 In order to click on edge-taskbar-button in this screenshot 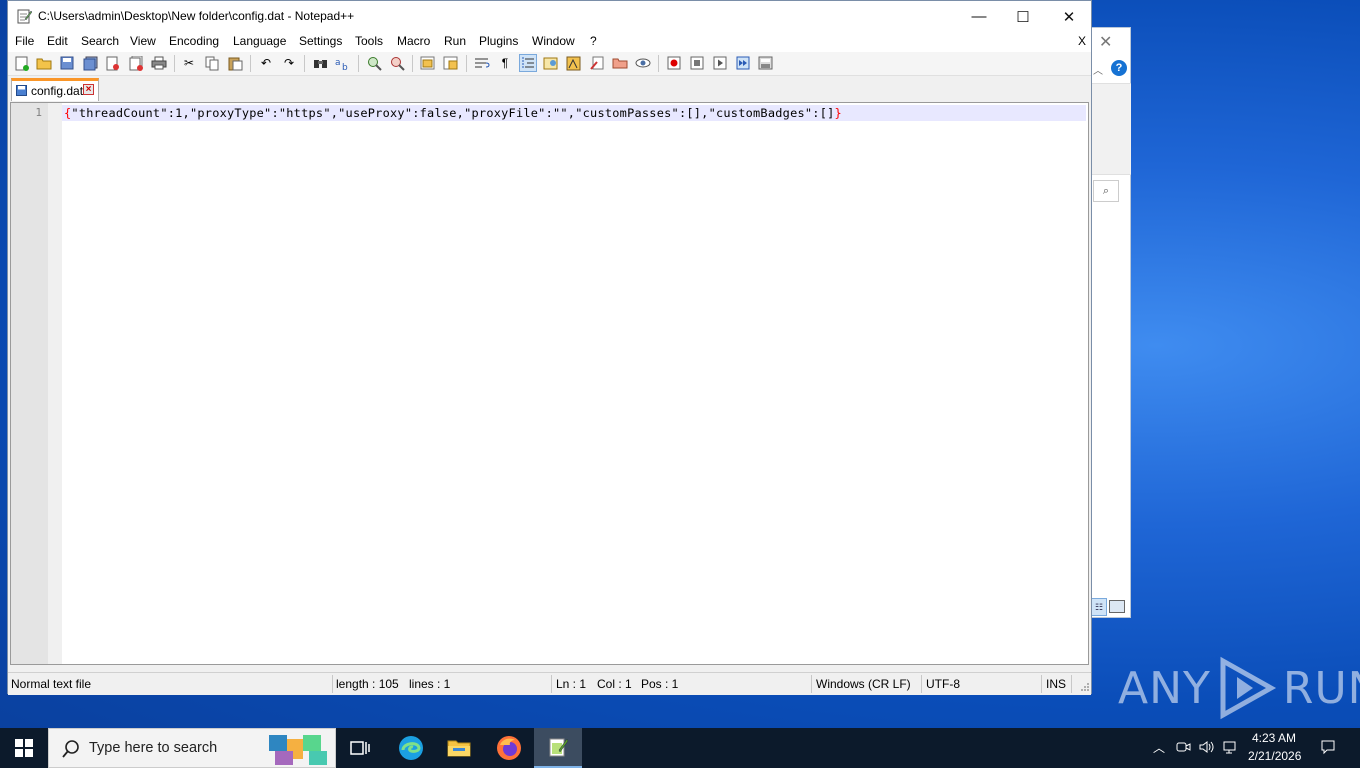, I will do `click(411, 748)`.